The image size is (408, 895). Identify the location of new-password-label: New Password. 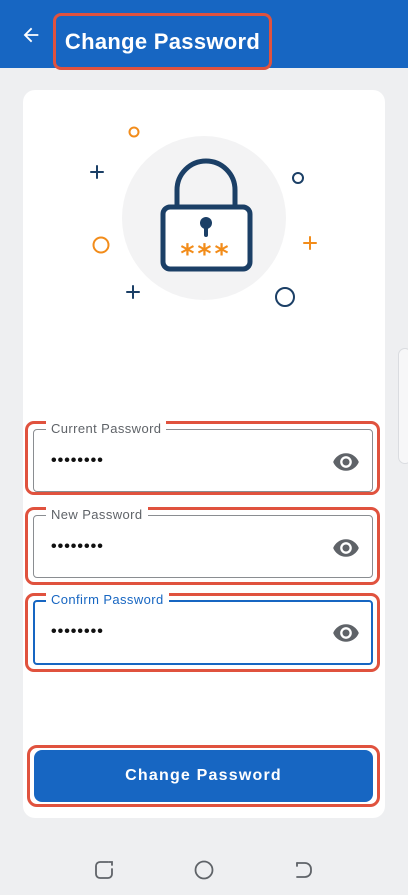
(97, 515).